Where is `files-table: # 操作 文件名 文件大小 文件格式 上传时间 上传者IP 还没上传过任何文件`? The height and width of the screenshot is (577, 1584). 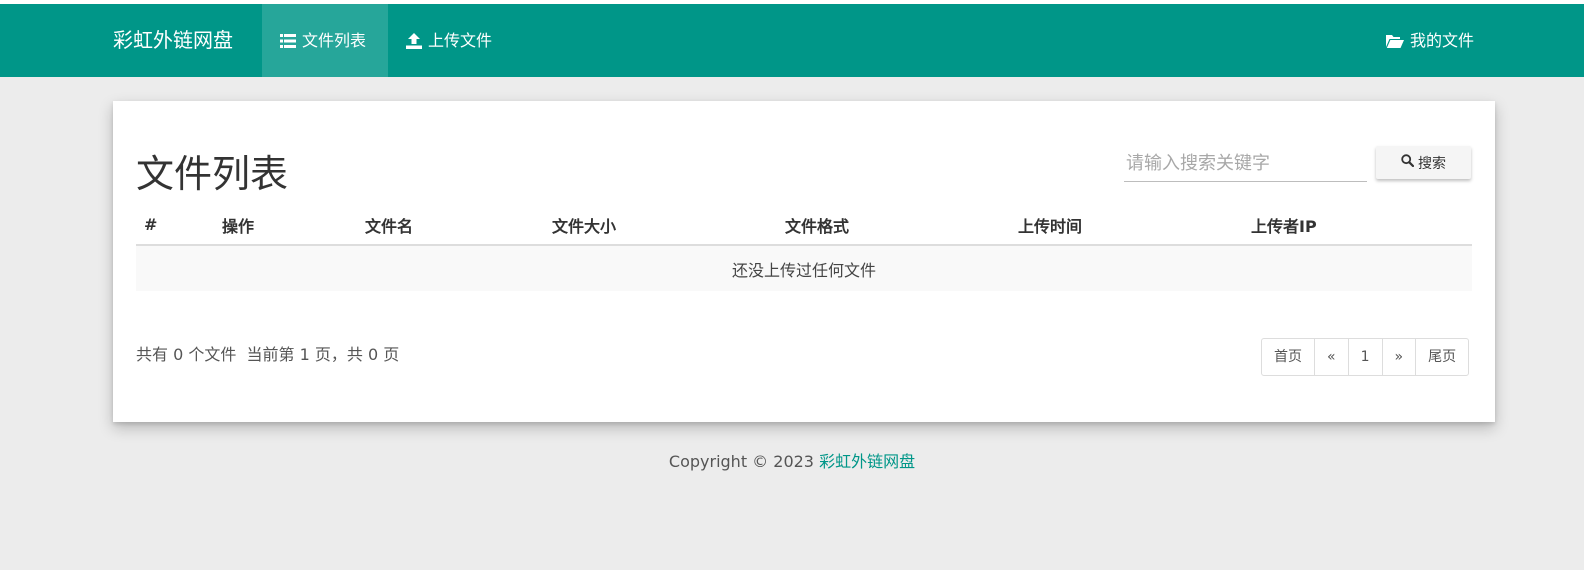 files-table: # 操作 文件名 文件大小 文件格式 上传时间 上传者IP 还没上传过任何文件 is located at coordinates (804, 248).